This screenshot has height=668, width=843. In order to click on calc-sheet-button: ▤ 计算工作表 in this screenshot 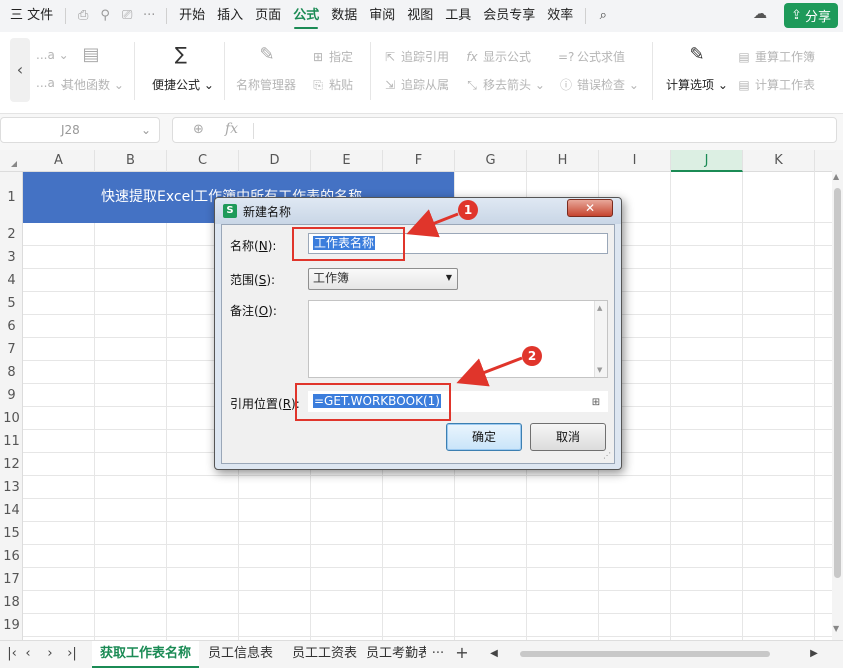, I will do `click(775, 84)`.